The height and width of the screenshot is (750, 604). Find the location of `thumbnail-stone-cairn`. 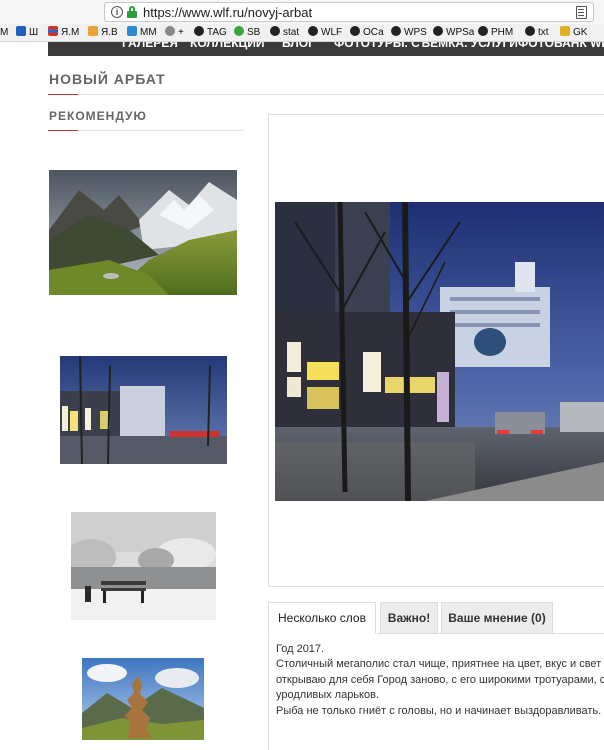

thumbnail-stone-cairn is located at coordinates (143, 699).